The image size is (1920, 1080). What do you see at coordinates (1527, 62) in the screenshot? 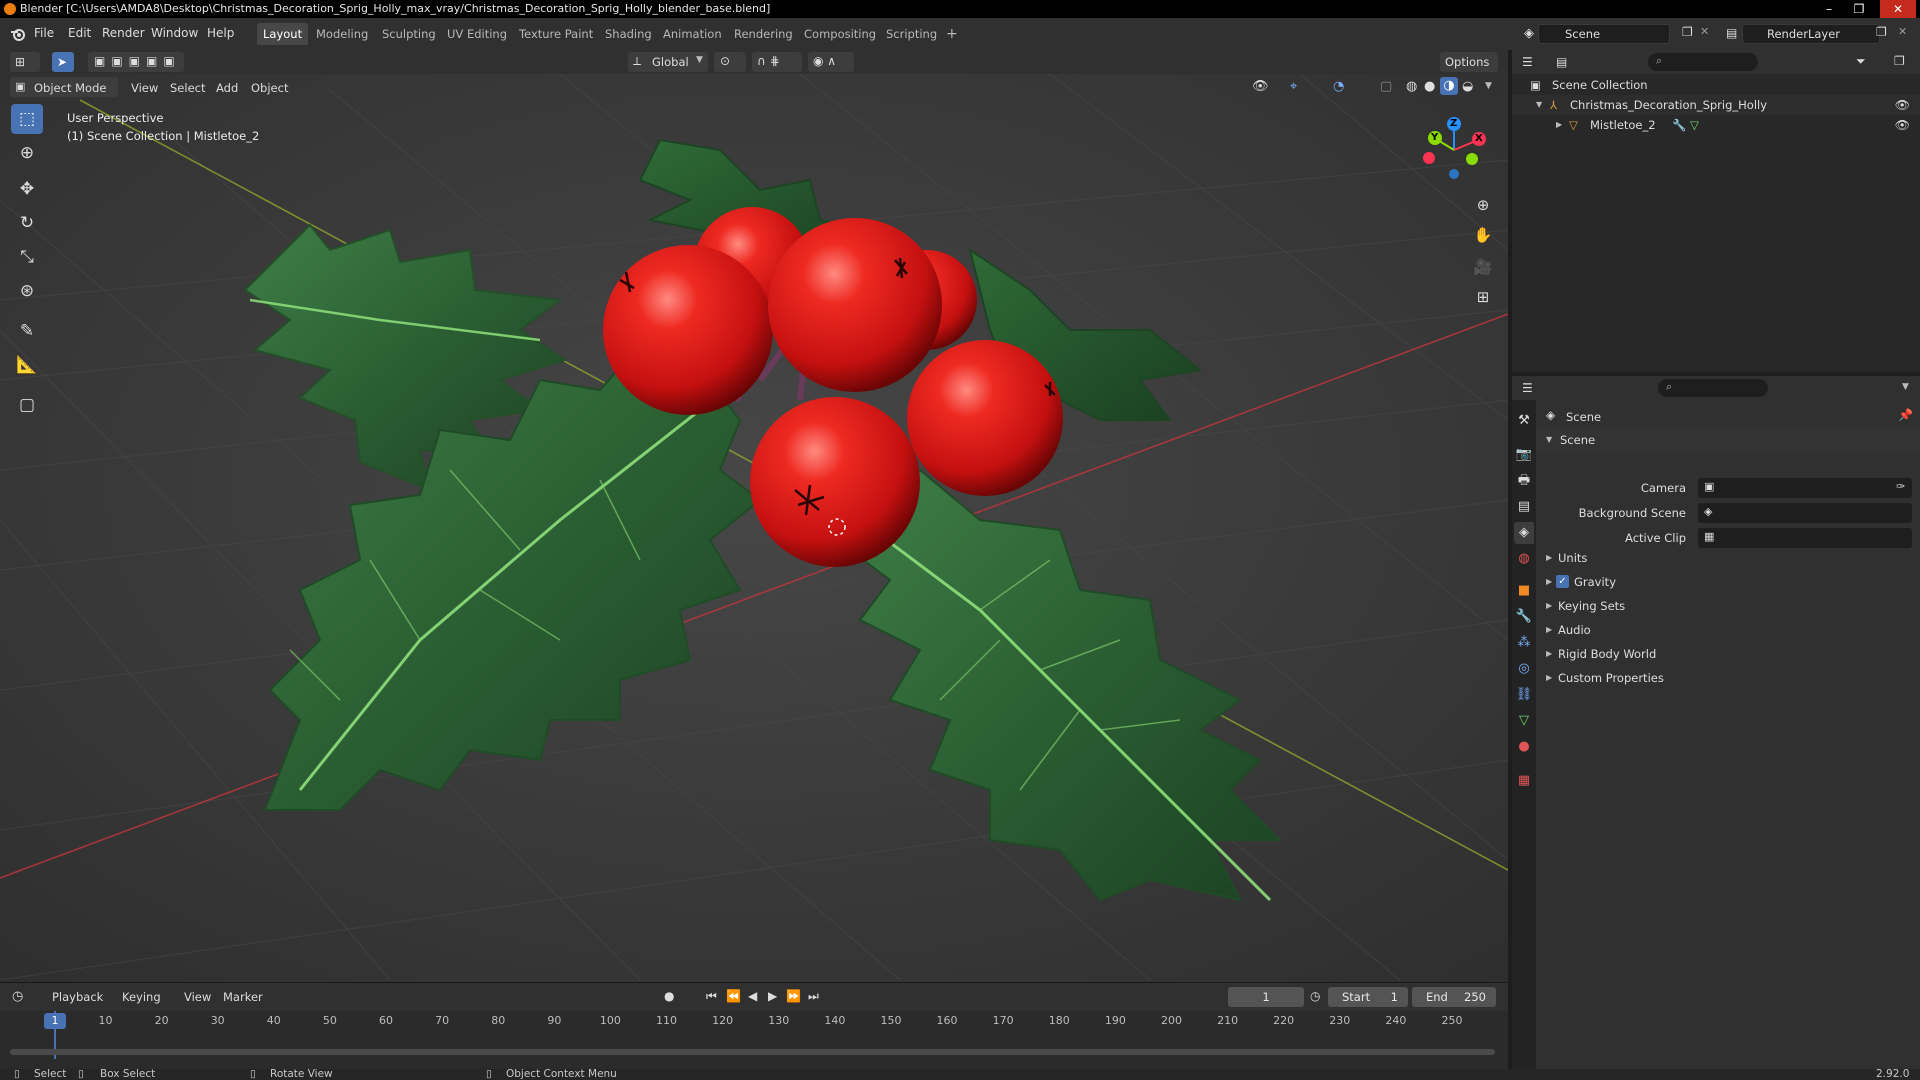
I see `outliner-editor-type-icon: ☰` at bounding box center [1527, 62].